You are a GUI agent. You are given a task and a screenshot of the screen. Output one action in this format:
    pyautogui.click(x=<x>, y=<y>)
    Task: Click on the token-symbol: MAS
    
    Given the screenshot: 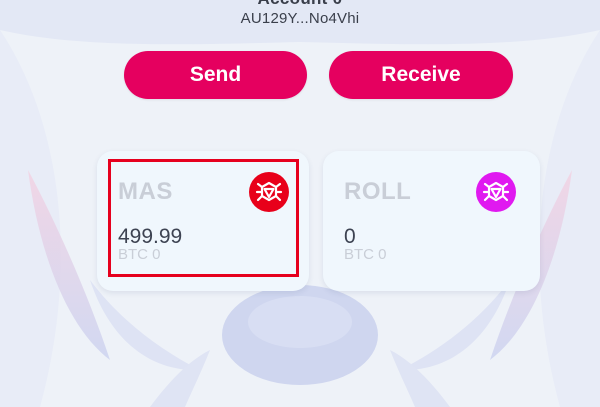 What is the action you would take?
    pyautogui.click(x=145, y=191)
    